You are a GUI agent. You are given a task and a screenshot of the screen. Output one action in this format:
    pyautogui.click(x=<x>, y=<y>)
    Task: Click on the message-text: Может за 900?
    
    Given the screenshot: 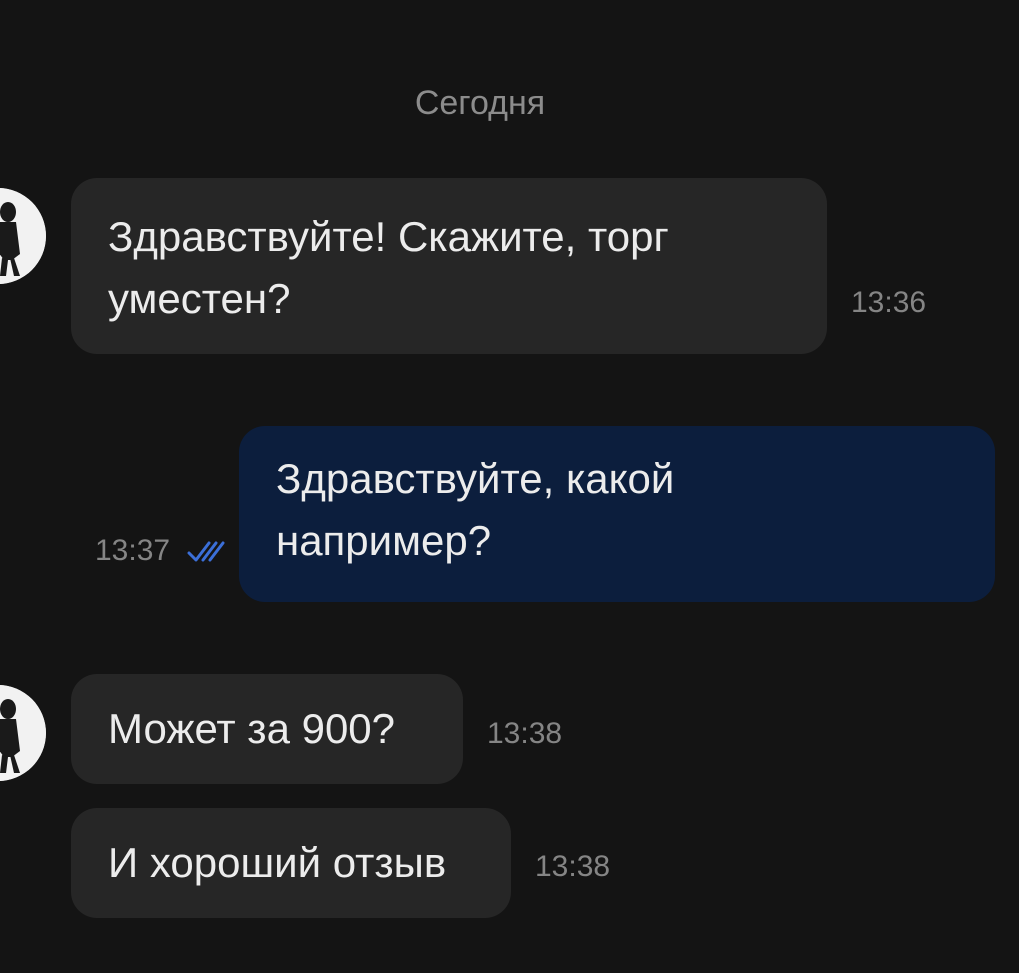 What is the action you would take?
    pyautogui.click(x=252, y=728)
    